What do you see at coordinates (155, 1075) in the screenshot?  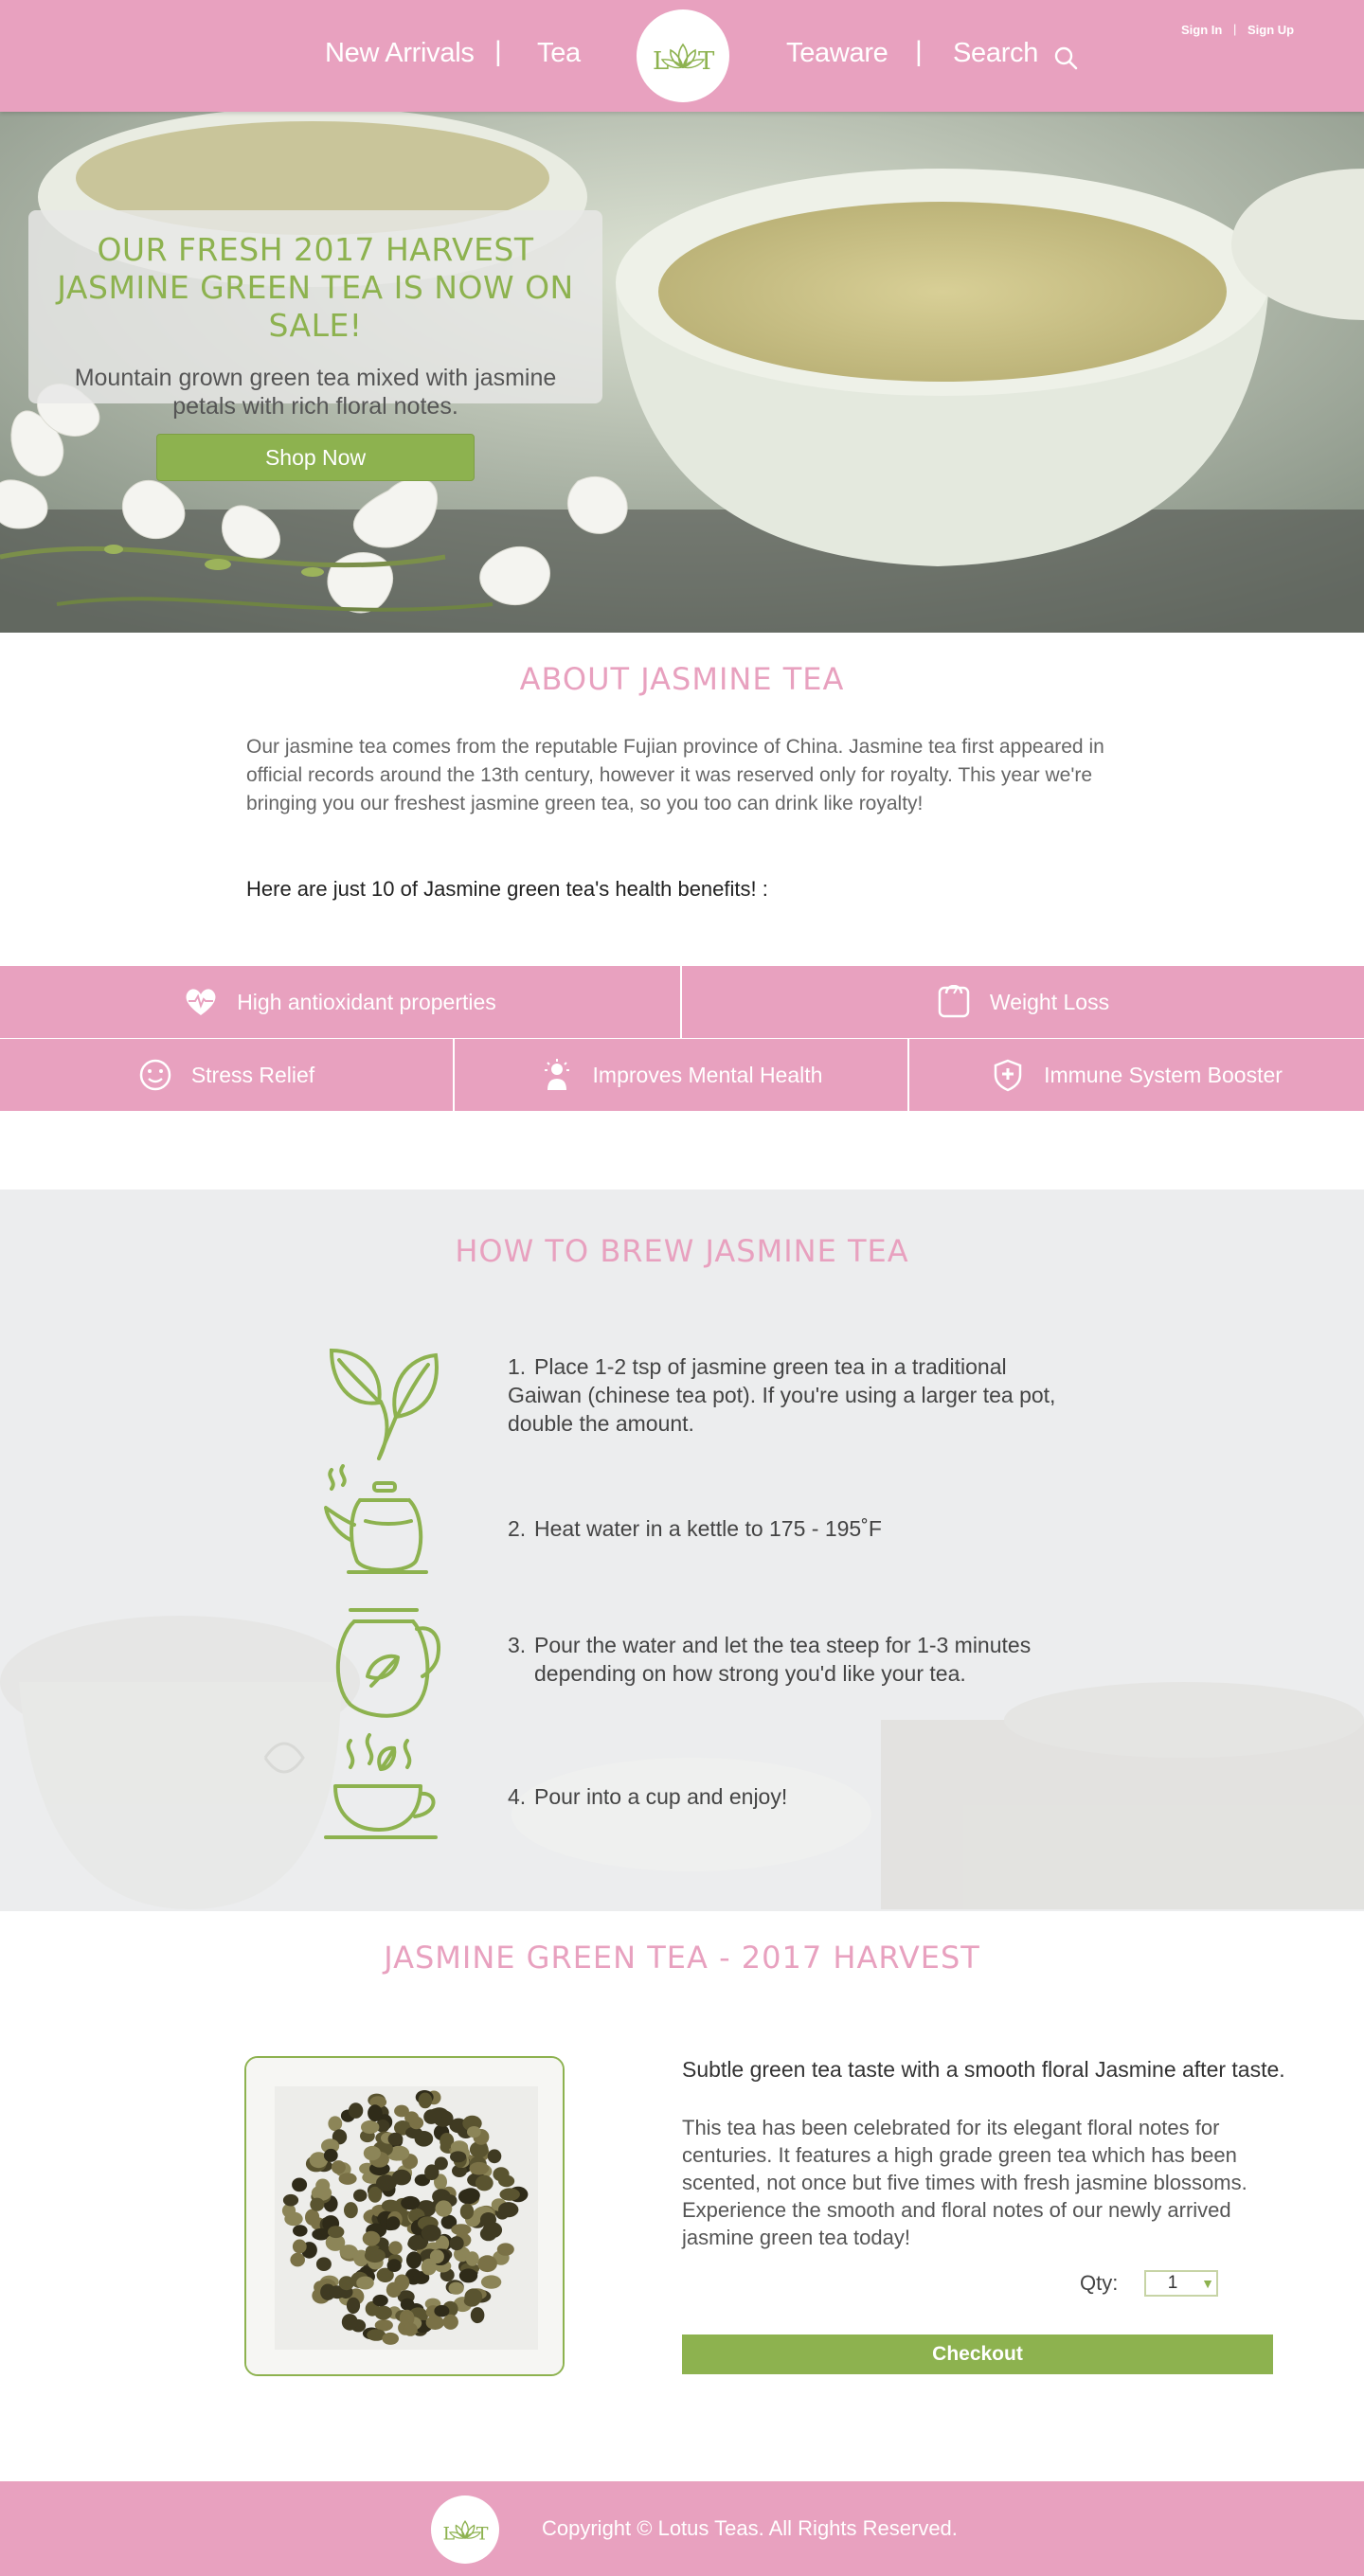 I see `smiley-icon` at bounding box center [155, 1075].